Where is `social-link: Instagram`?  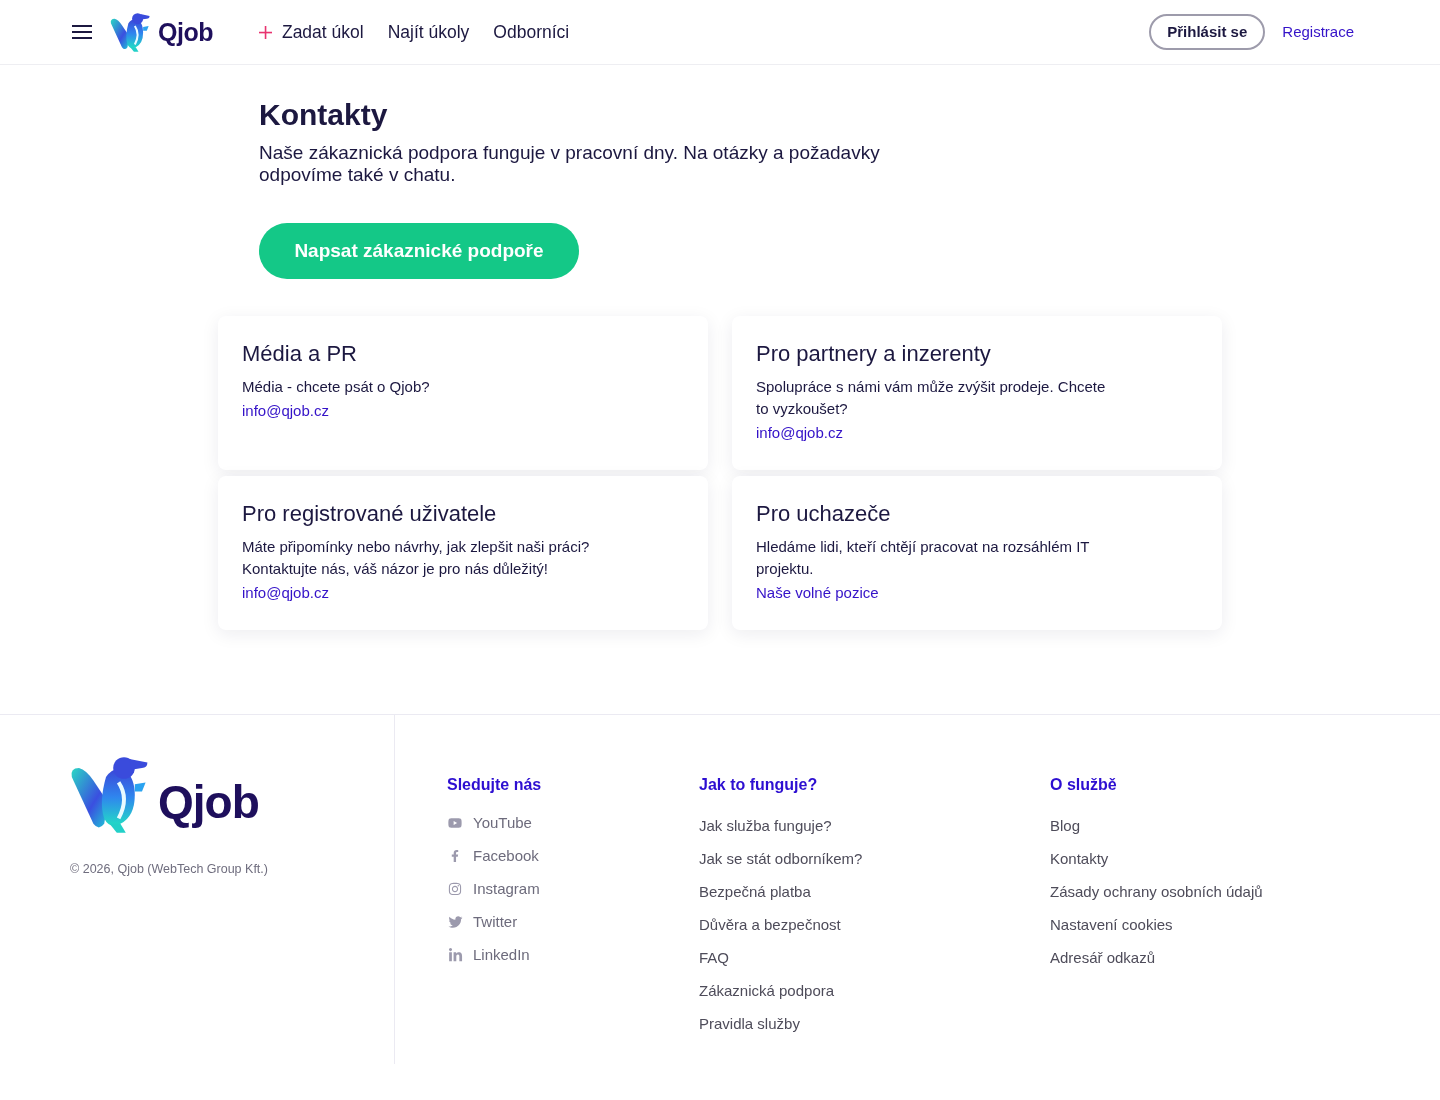
social-link: Instagram is located at coordinates (493, 889).